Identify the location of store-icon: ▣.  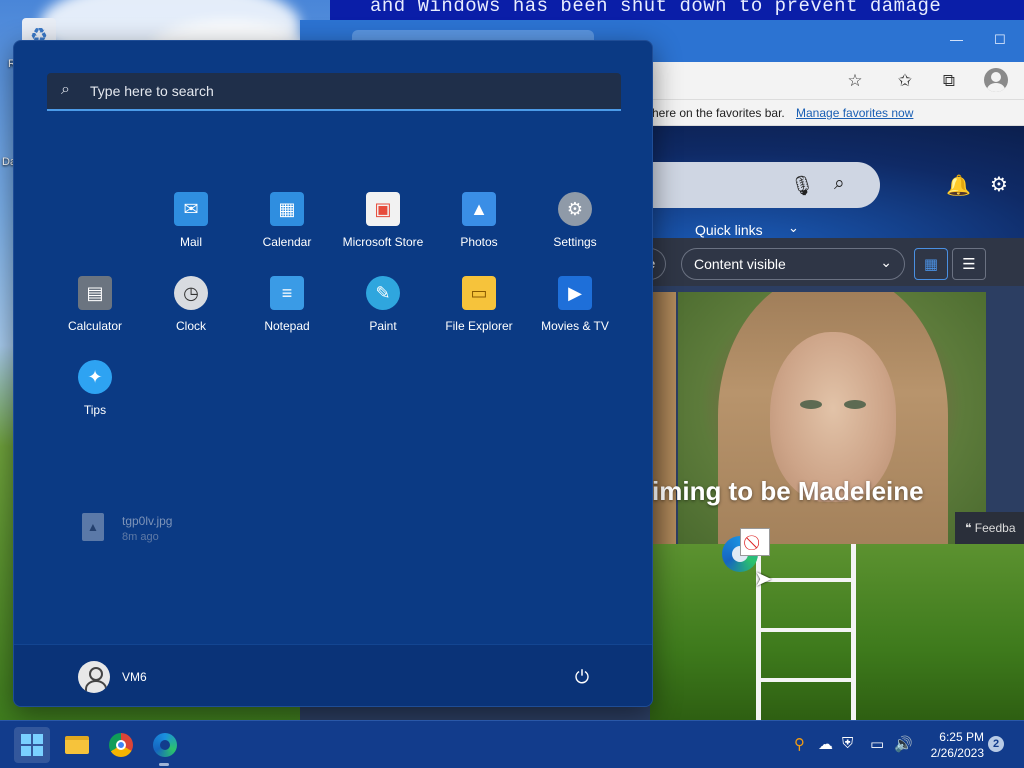
(383, 209).